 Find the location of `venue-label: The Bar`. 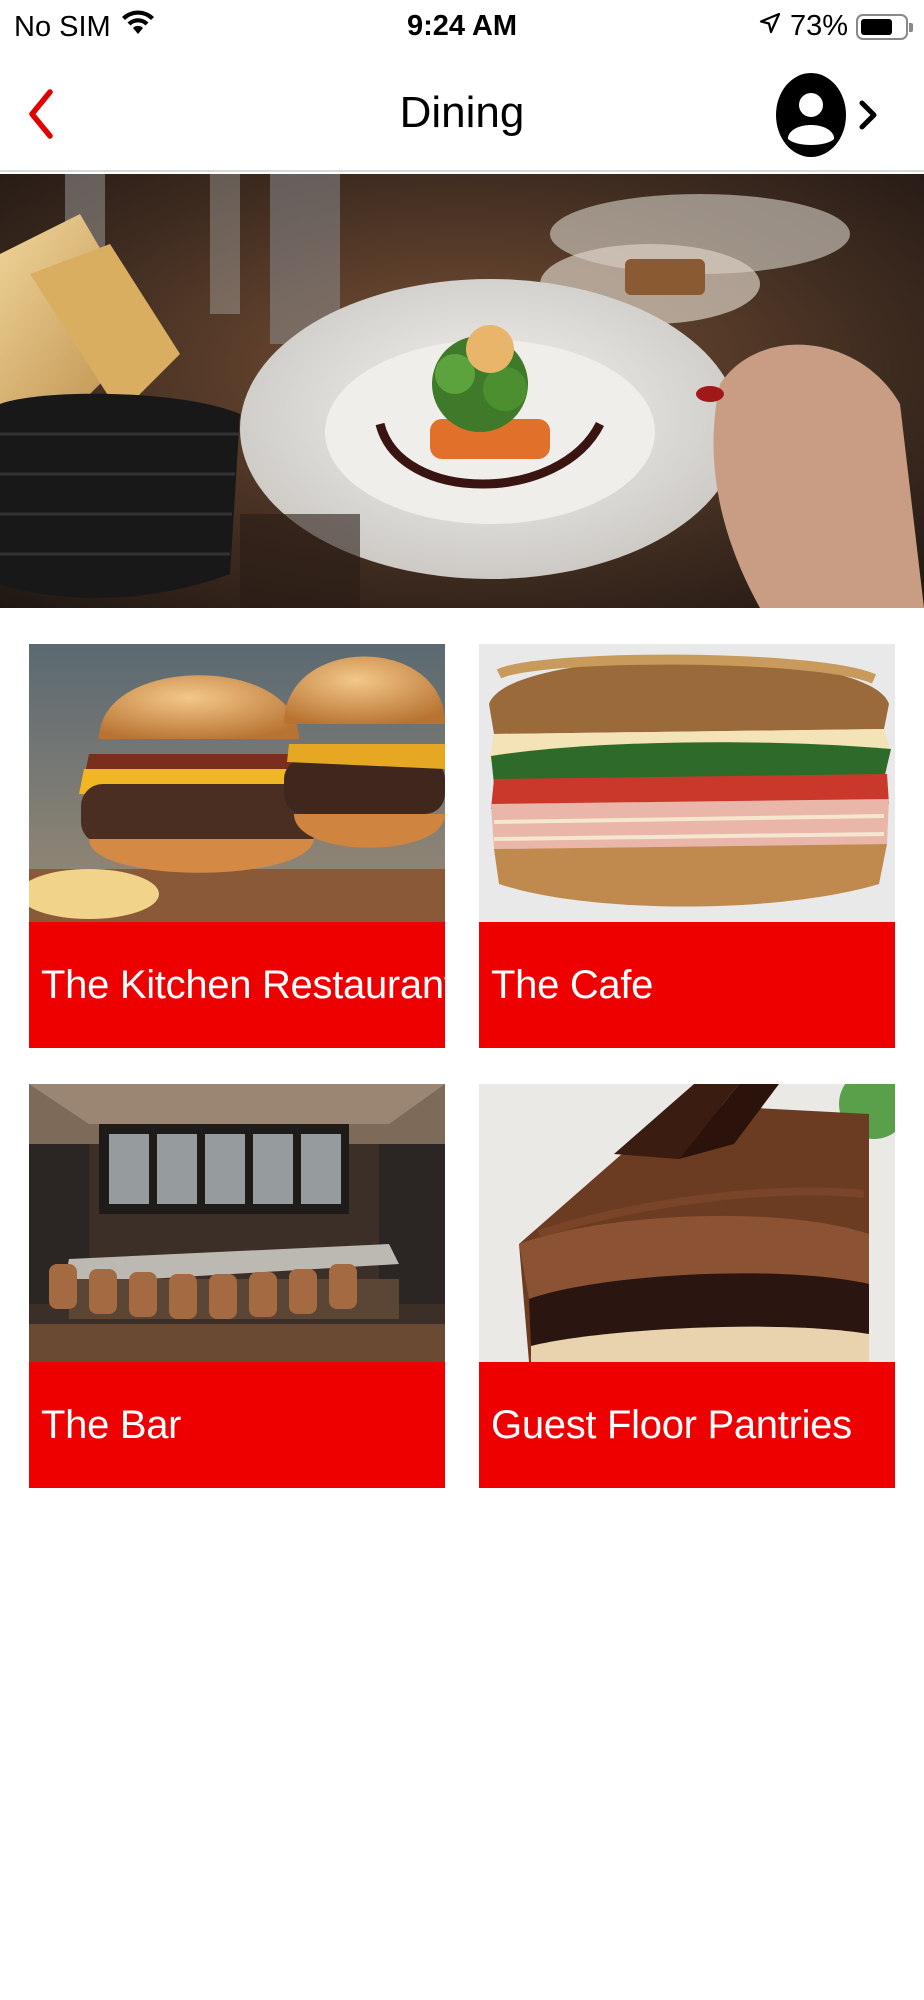

venue-label: The Bar is located at coordinates (111, 1424).